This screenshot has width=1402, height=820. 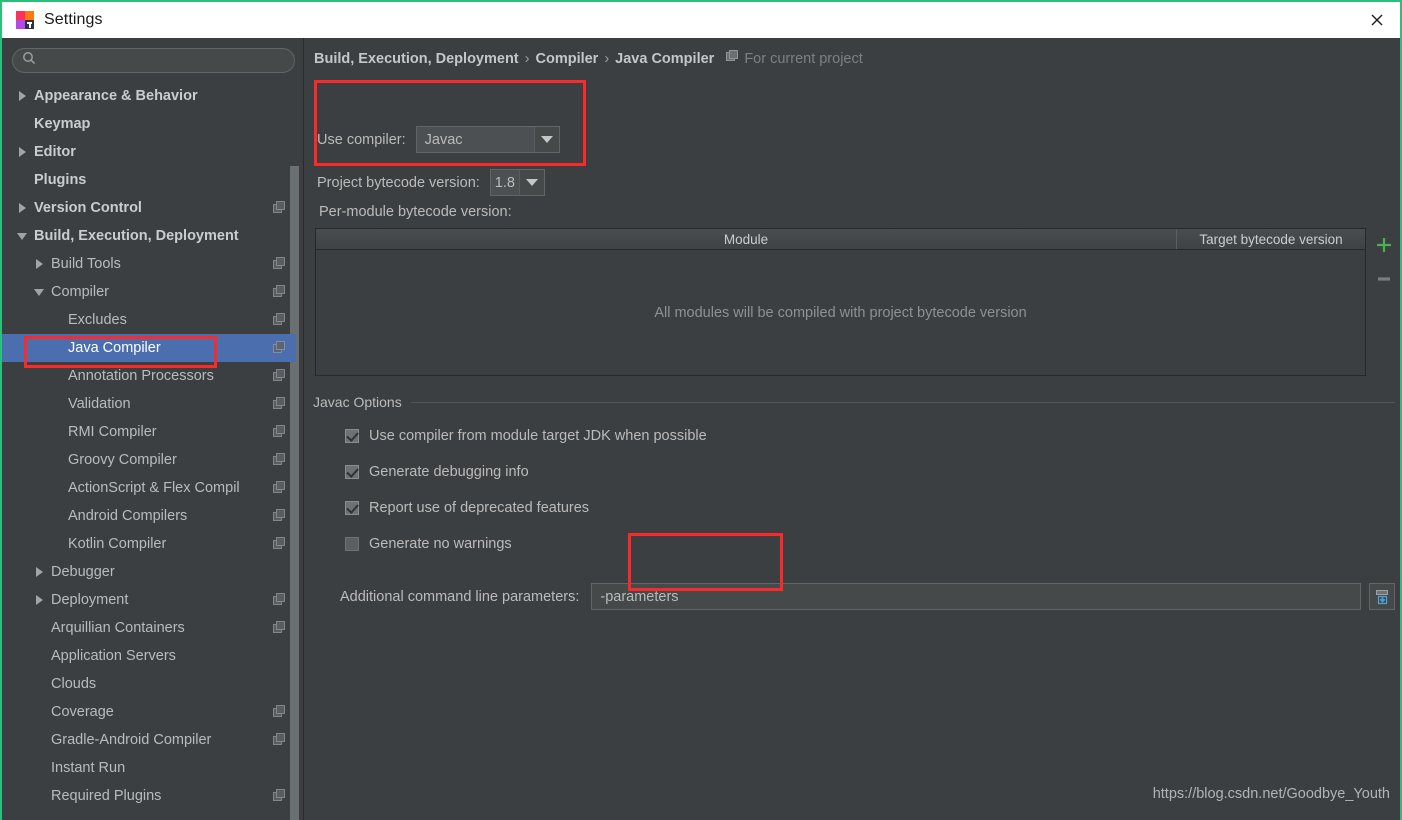 I want to click on use-compiler-dropdown: Javac, so click(x=487, y=139).